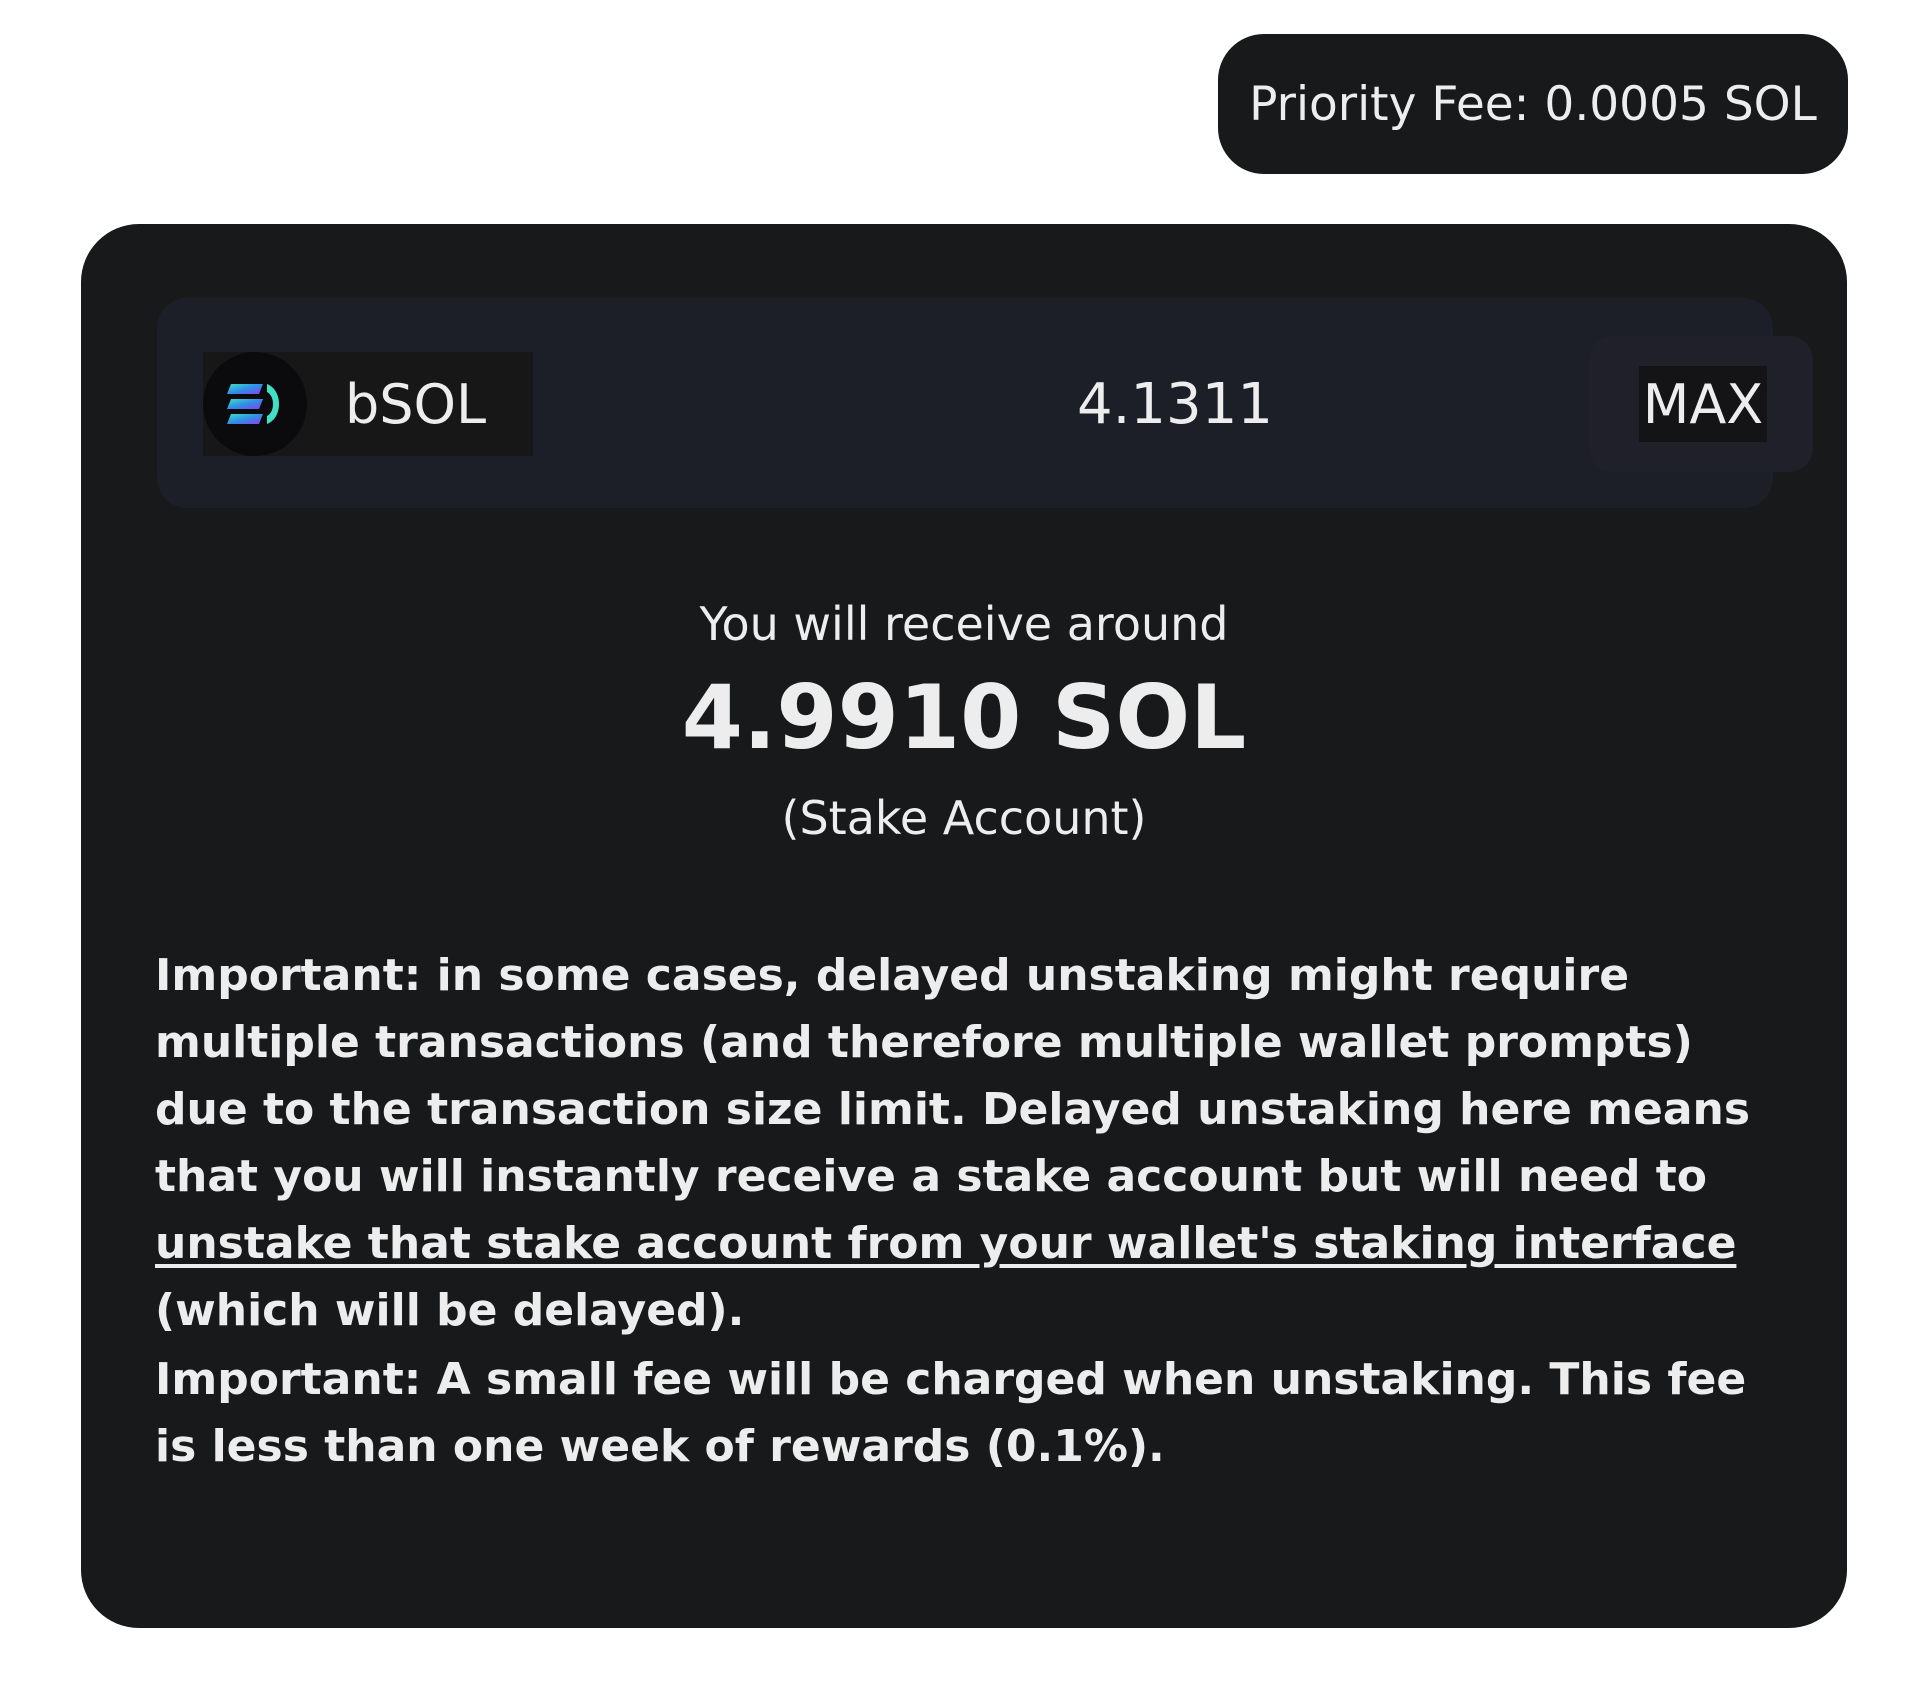 Image resolution: width=1912 pixels, height=1682 pixels. I want to click on max-button: MAX, so click(1703, 404).